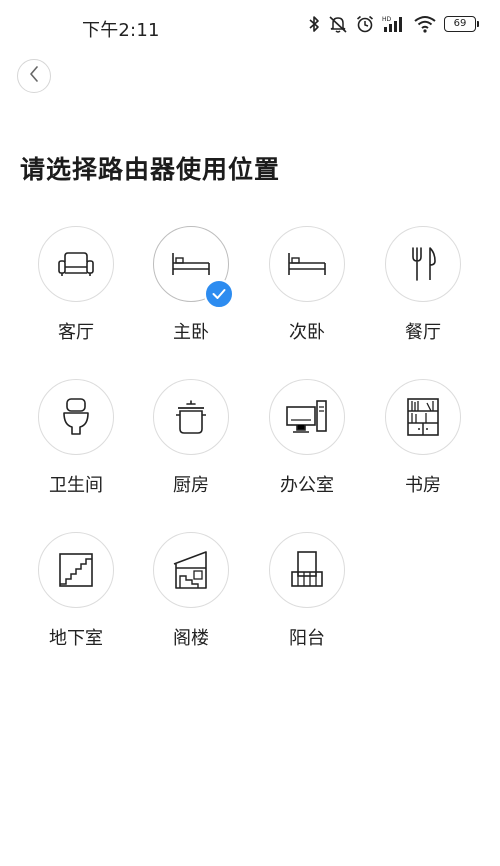  I want to click on alarm-icon, so click(365, 24).